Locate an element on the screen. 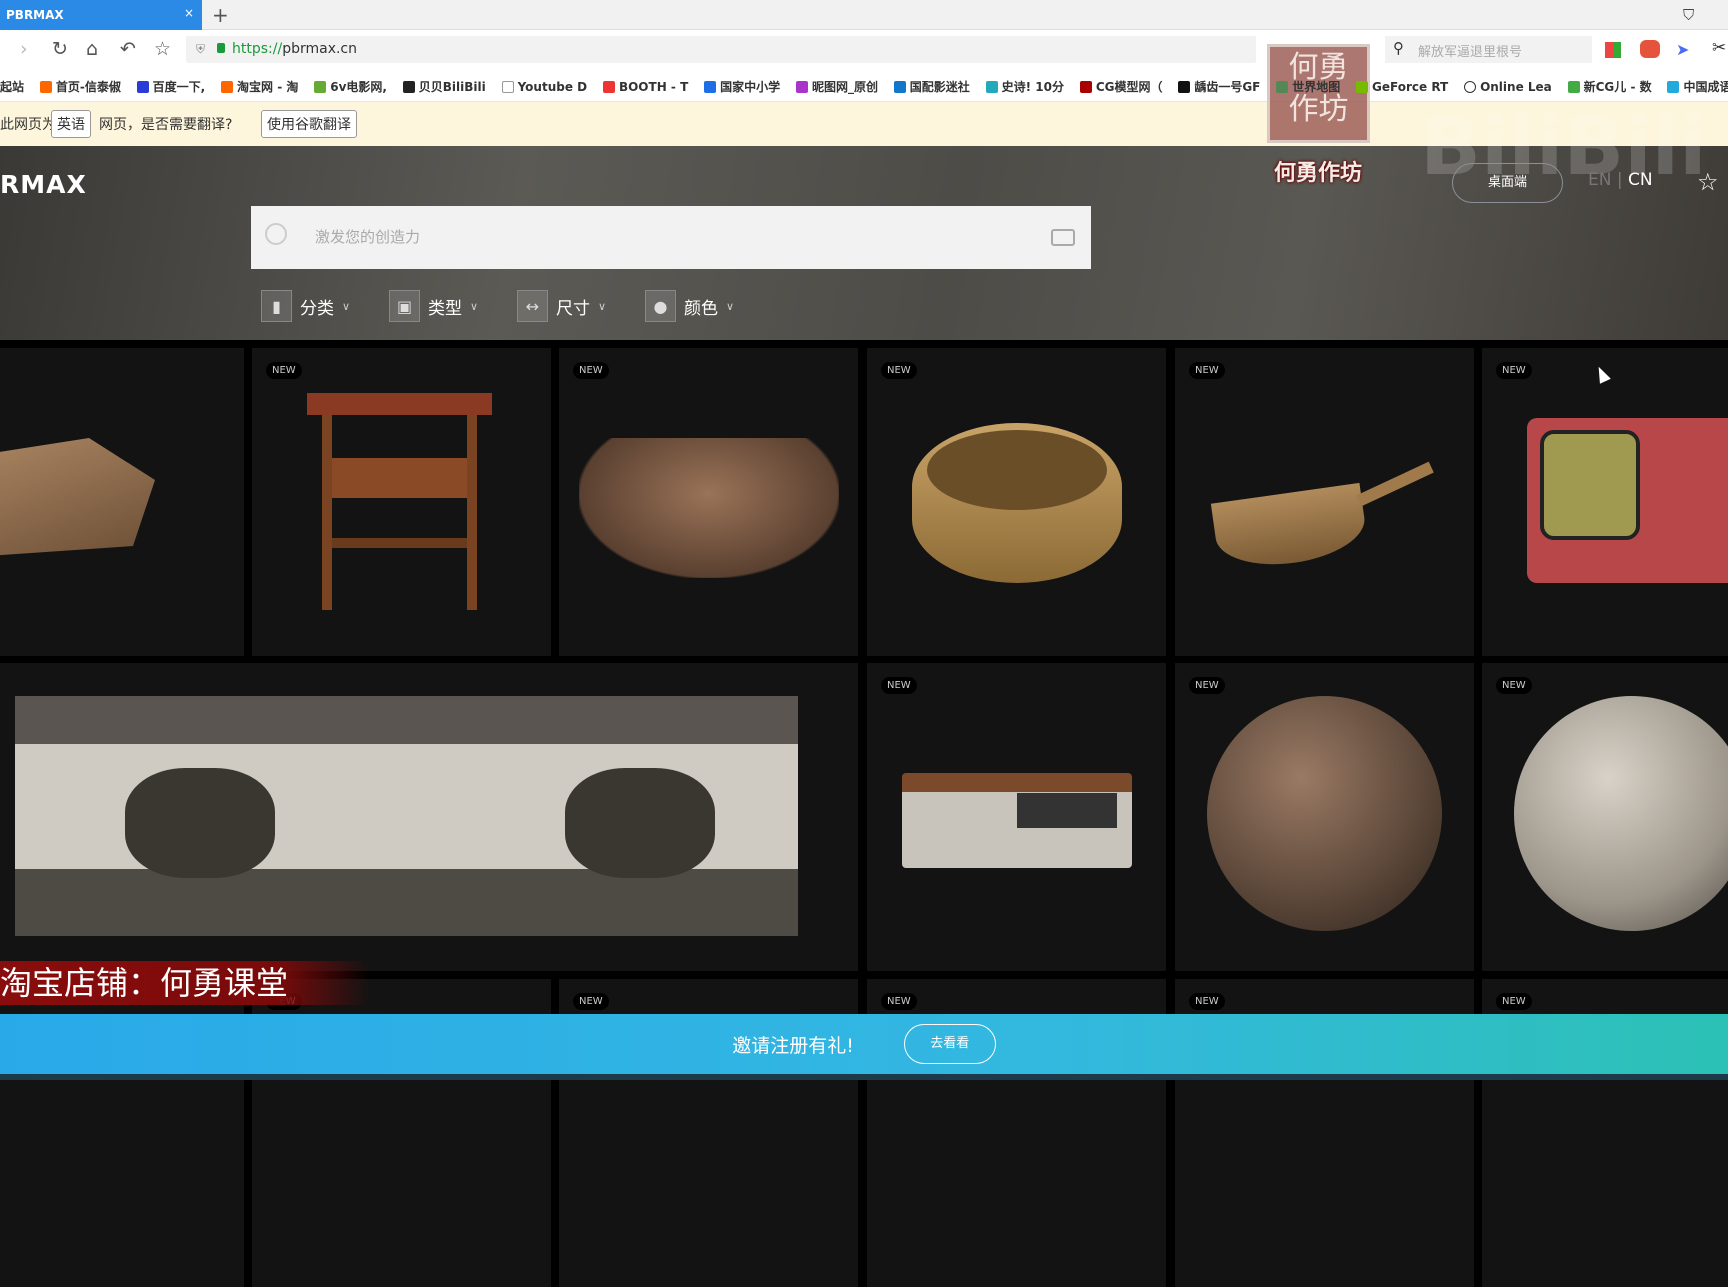  url-scheme: https:// is located at coordinates (257, 49).